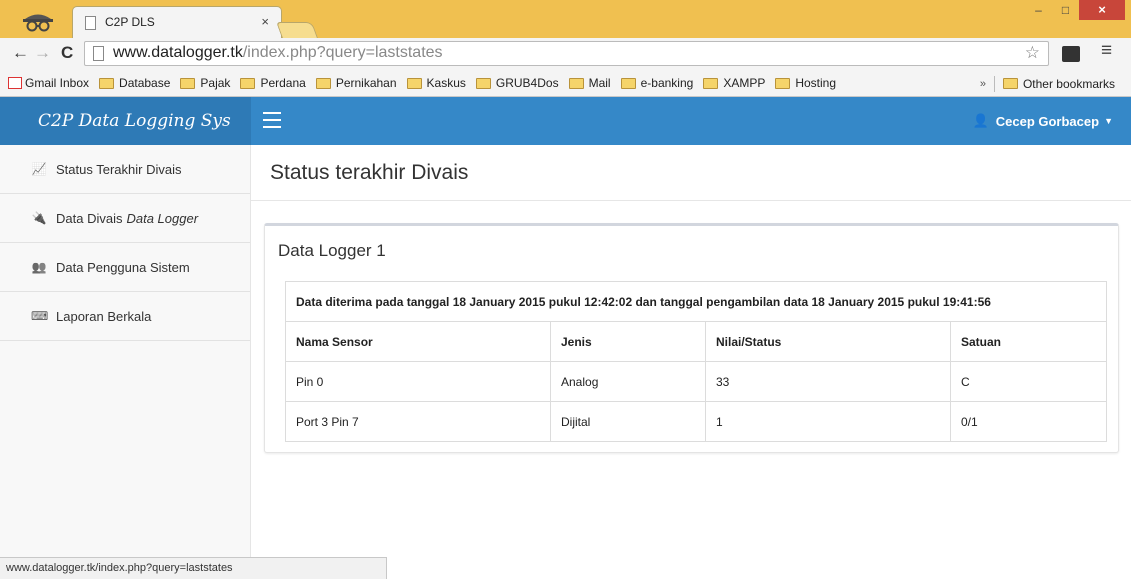 The height and width of the screenshot is (579, 1131). What do you see at coordinates (599, 83) in the screenshot?
I see `bookmark-label: Mail` at bounding box center [599, 83].